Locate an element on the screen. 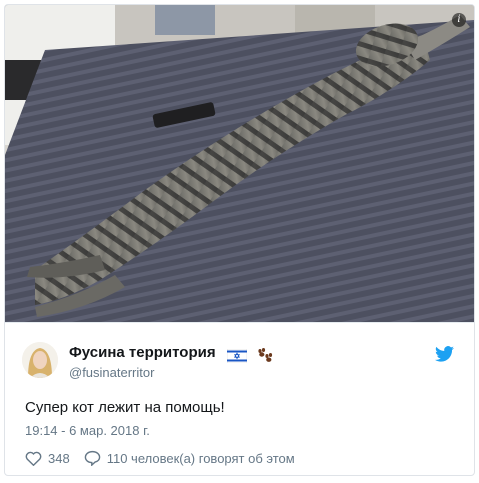 Image resolution: width=479 pixels, height=483 pixels. like-count: 348 is located at coordinates (59, 458).